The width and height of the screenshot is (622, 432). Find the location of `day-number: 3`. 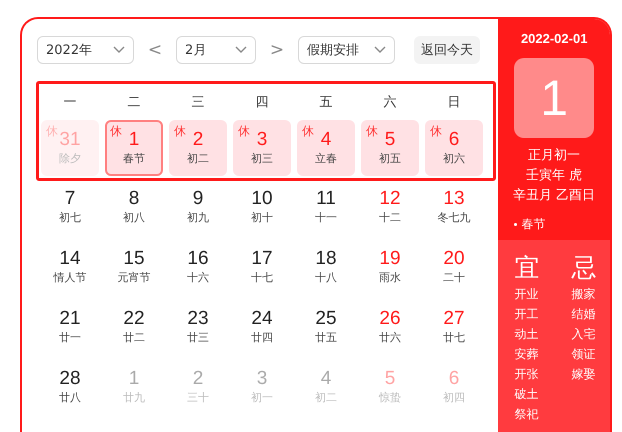

day-number: 3 is located at coordinates (262, 140).